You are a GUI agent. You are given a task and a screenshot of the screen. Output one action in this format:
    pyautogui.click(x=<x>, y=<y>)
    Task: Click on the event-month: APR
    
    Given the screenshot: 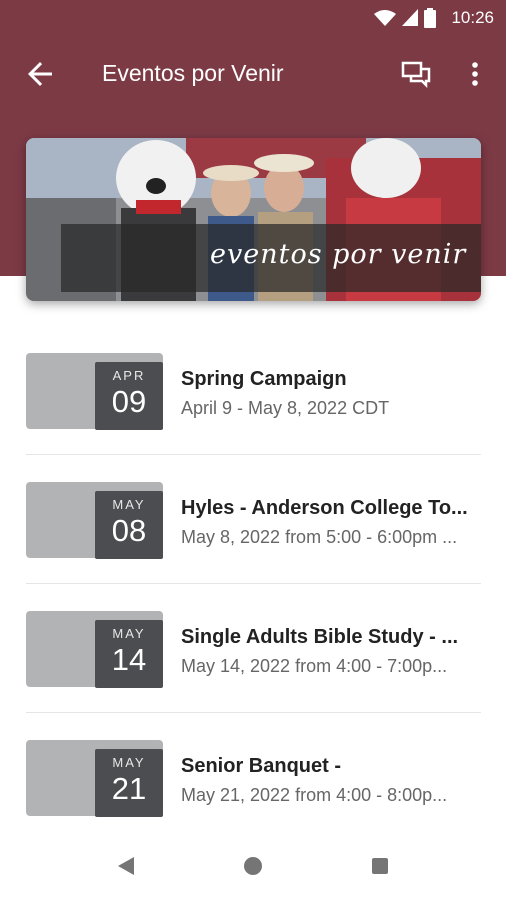 What is the action you would take?
    pyautogui.click(x=129, y=375)
    